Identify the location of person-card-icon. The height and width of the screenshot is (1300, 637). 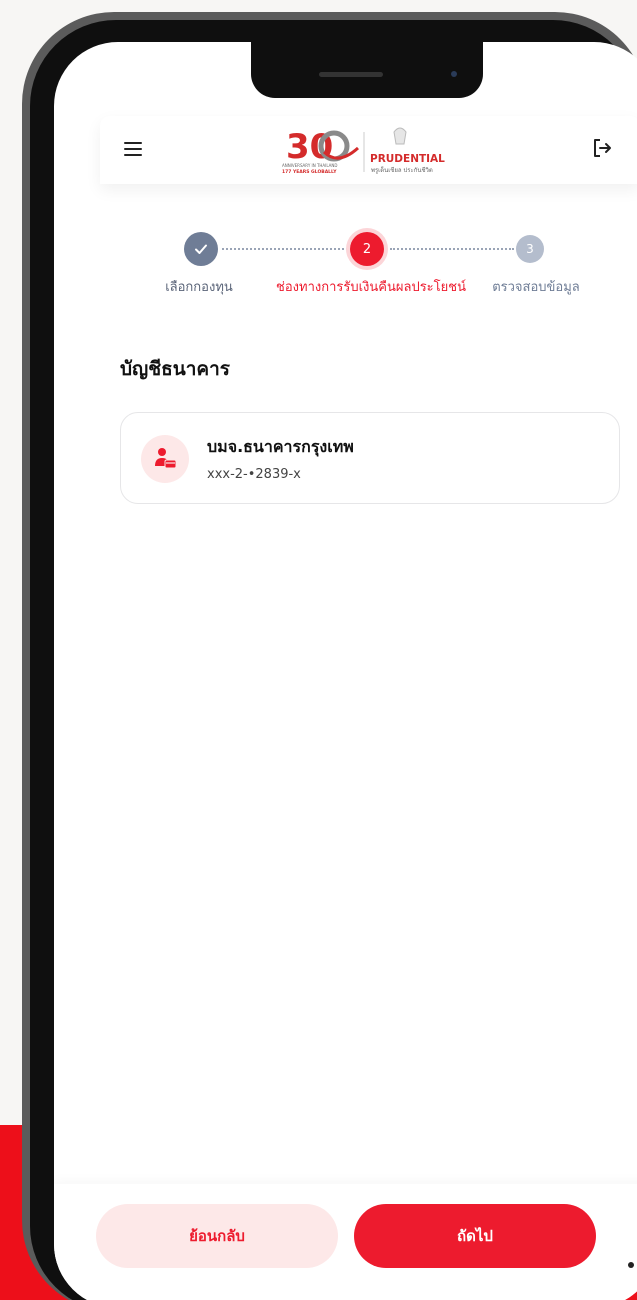
(166, 458).